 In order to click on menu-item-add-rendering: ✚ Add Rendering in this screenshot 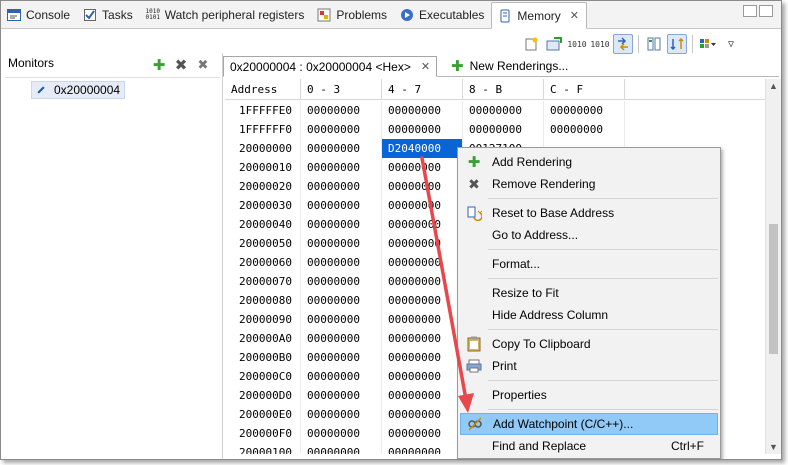, I will do `click(589, 162)`.